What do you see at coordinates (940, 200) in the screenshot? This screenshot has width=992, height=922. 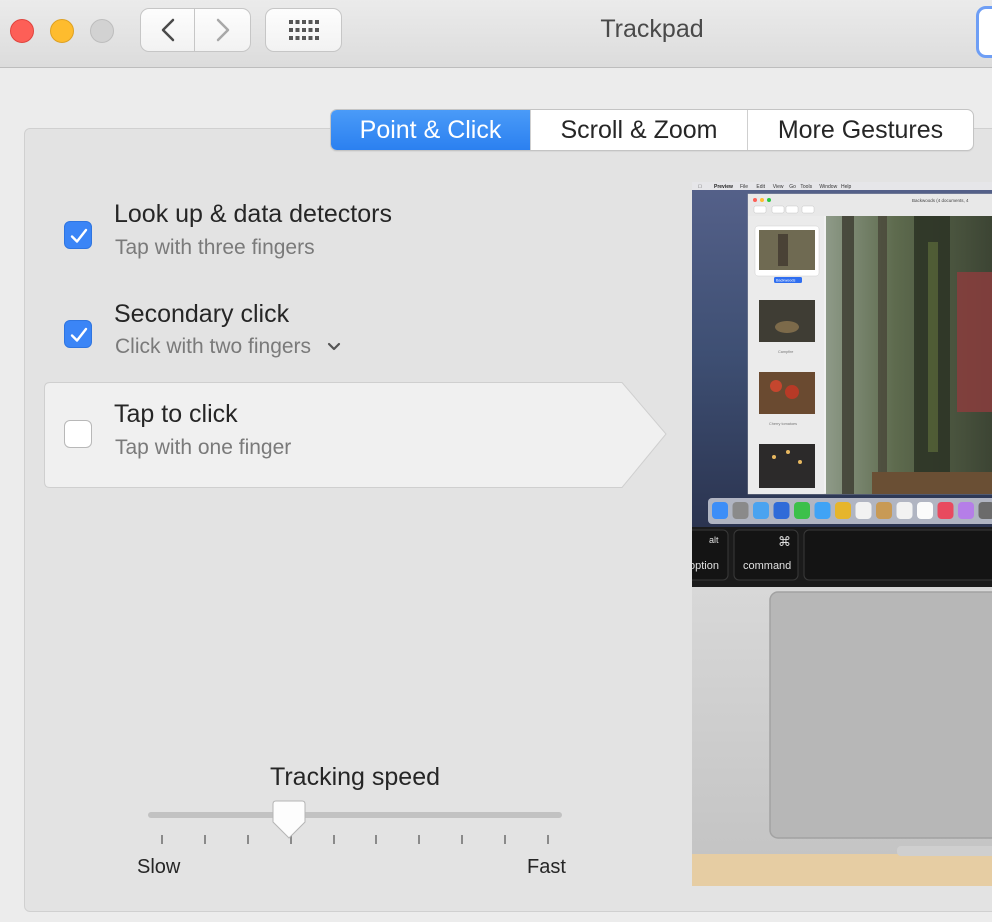 I see `preview-doc-title: Backwoods (4 documents, 4` at bounding box center [940, 200].